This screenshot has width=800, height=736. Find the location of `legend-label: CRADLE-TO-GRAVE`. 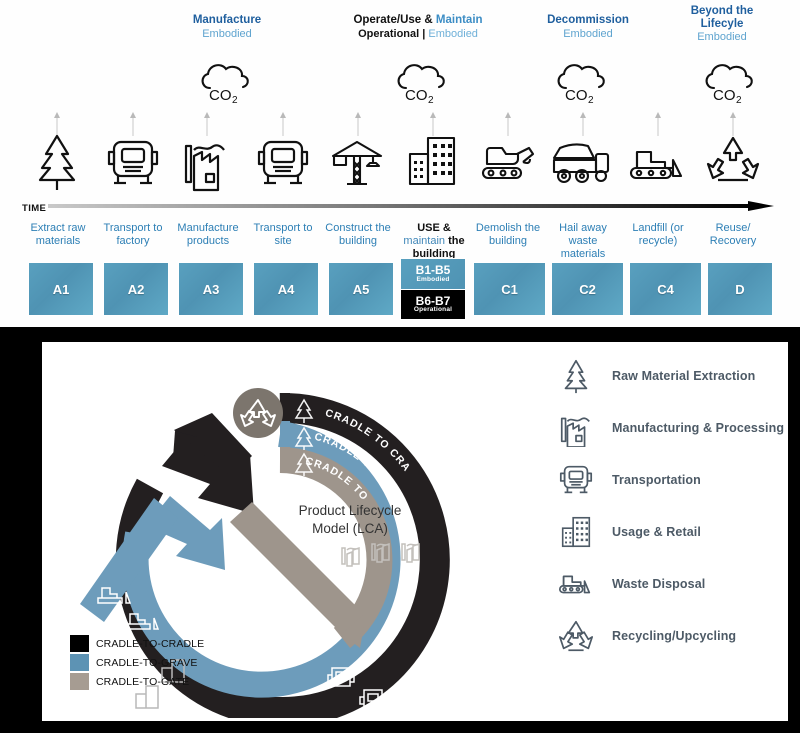

legend-label: CRADLE-TO-GRAVE is located at coordinates (147, 662).